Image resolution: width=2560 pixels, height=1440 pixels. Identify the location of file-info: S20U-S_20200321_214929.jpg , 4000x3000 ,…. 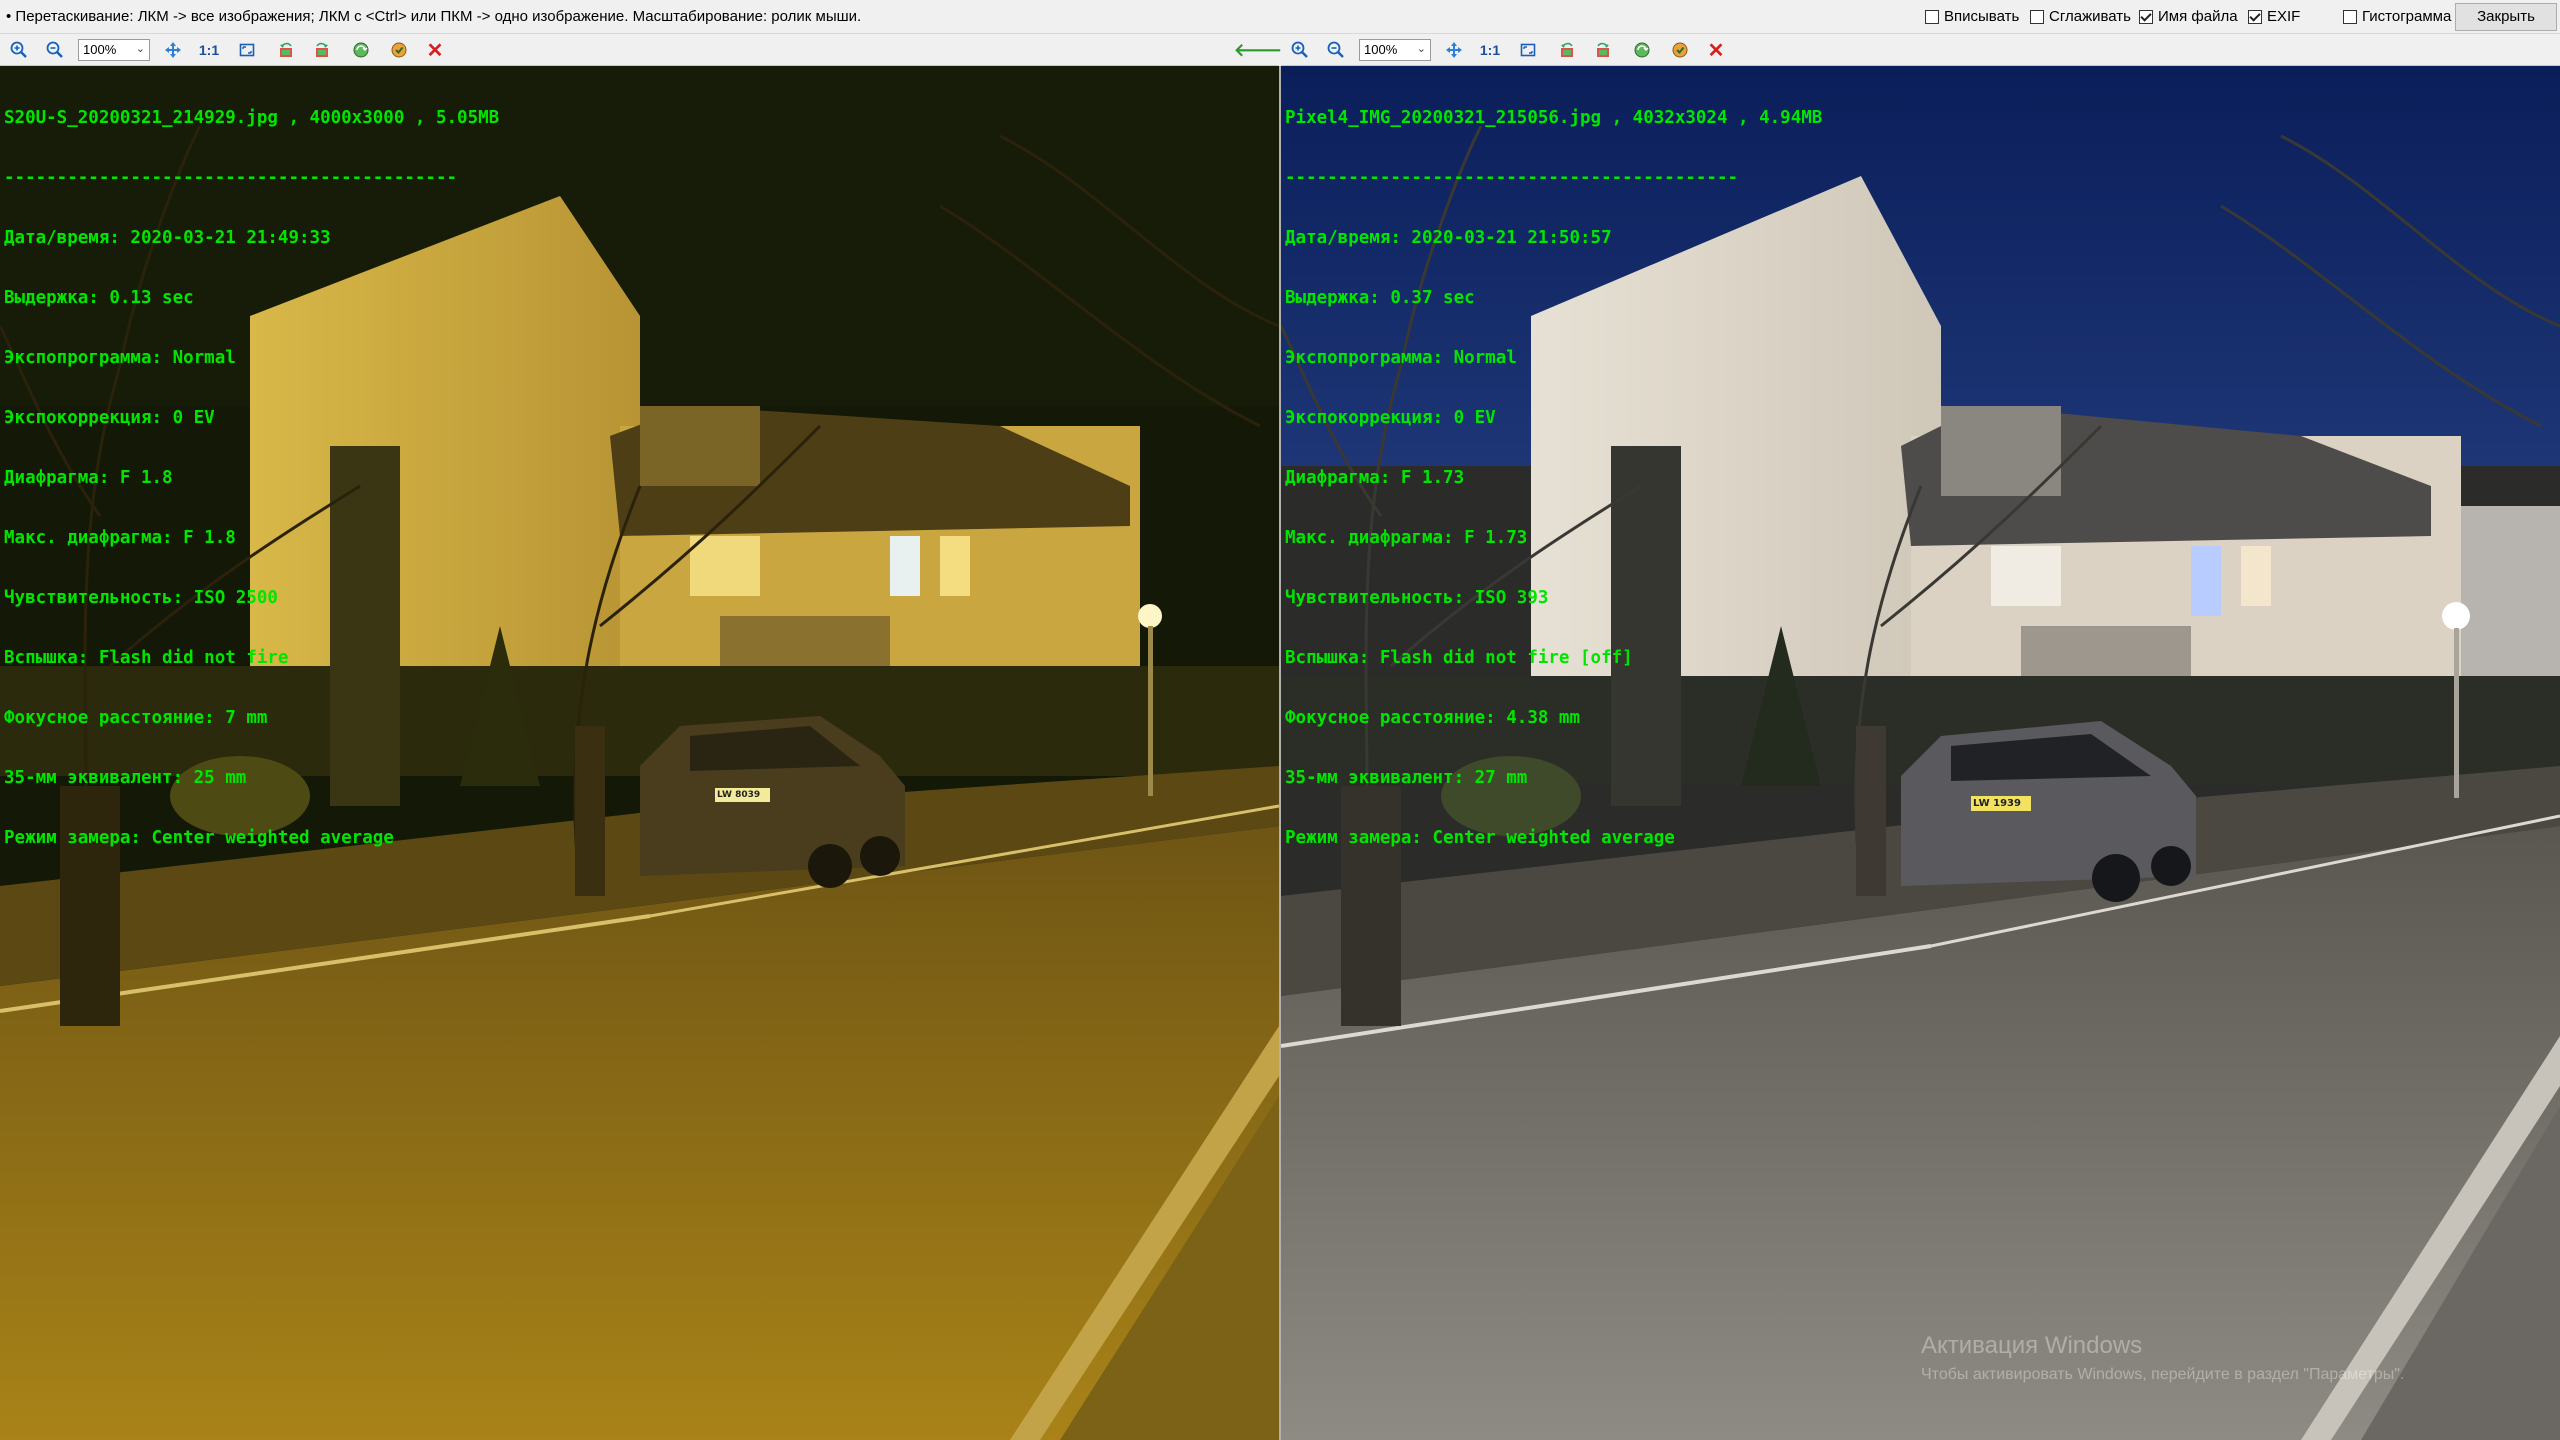
(252, 118).